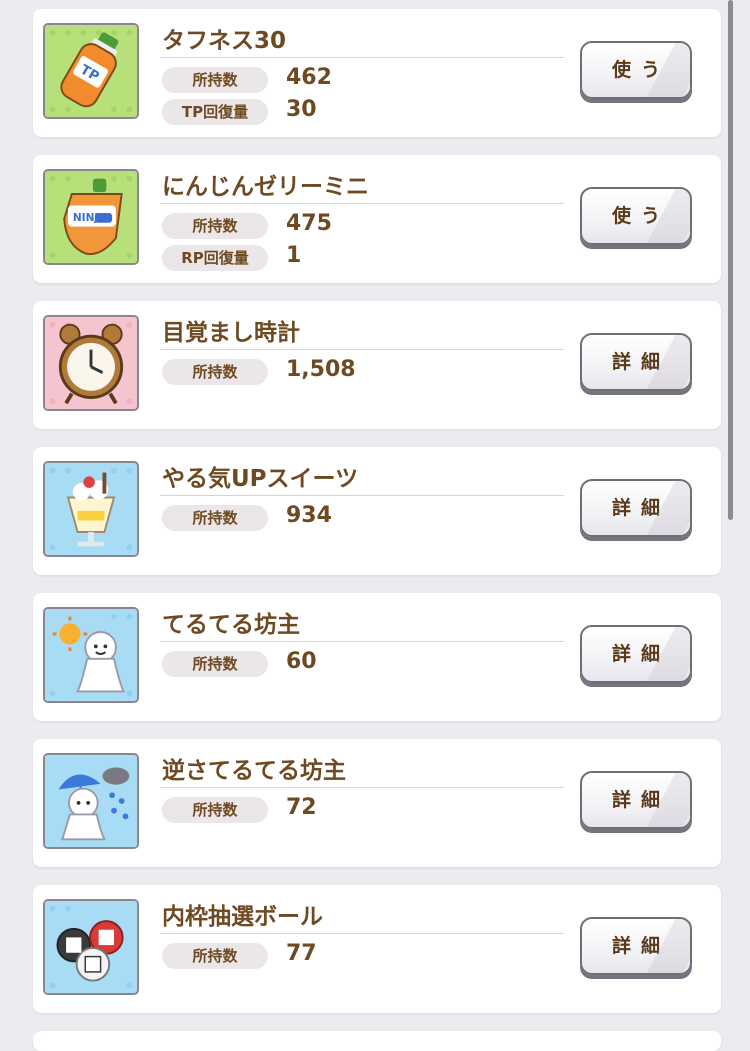  Describe the element at coordinates (377, 511) in the screenshot. I see `item-card: やる気UPスイーツ 所持数 934 詳細` at that location.